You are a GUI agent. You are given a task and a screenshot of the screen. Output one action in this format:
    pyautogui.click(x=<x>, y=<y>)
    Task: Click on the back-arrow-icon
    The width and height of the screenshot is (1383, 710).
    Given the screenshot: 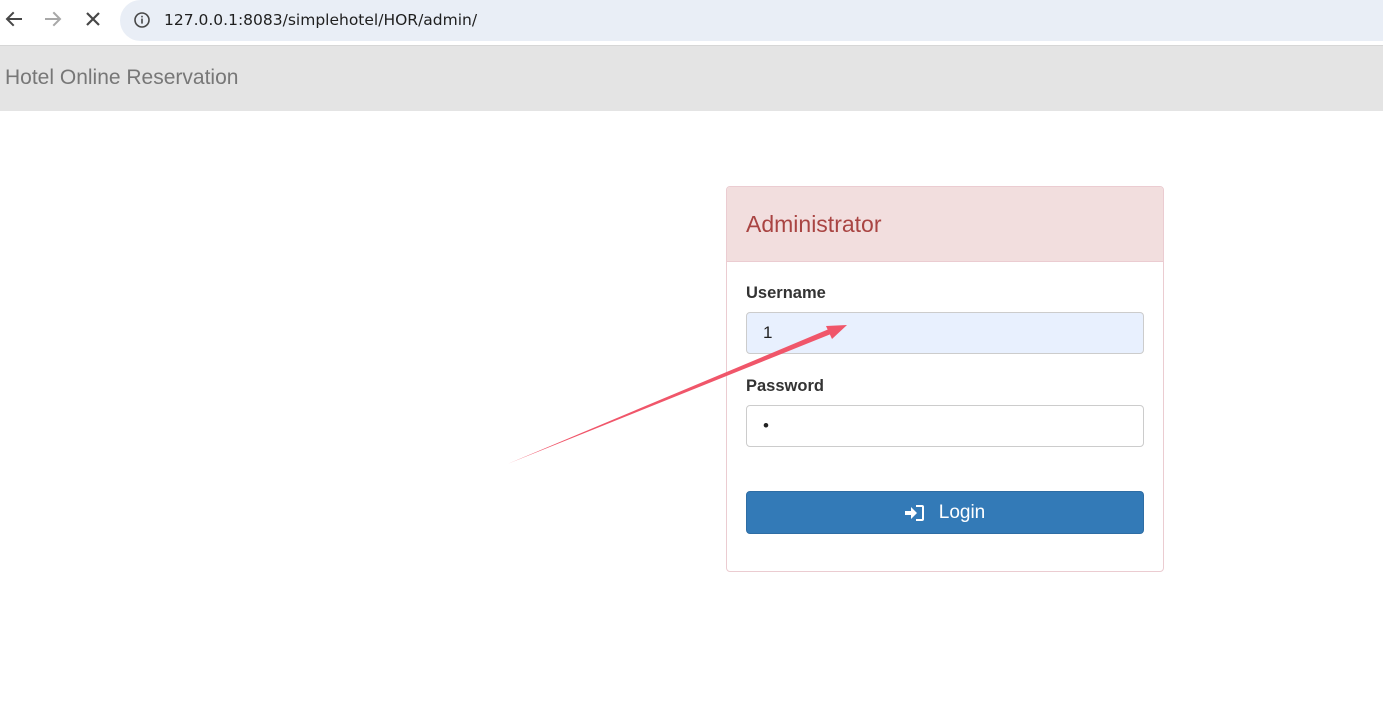 What is the action you would take?
    pyautogui.click(x=13, y=19)
    